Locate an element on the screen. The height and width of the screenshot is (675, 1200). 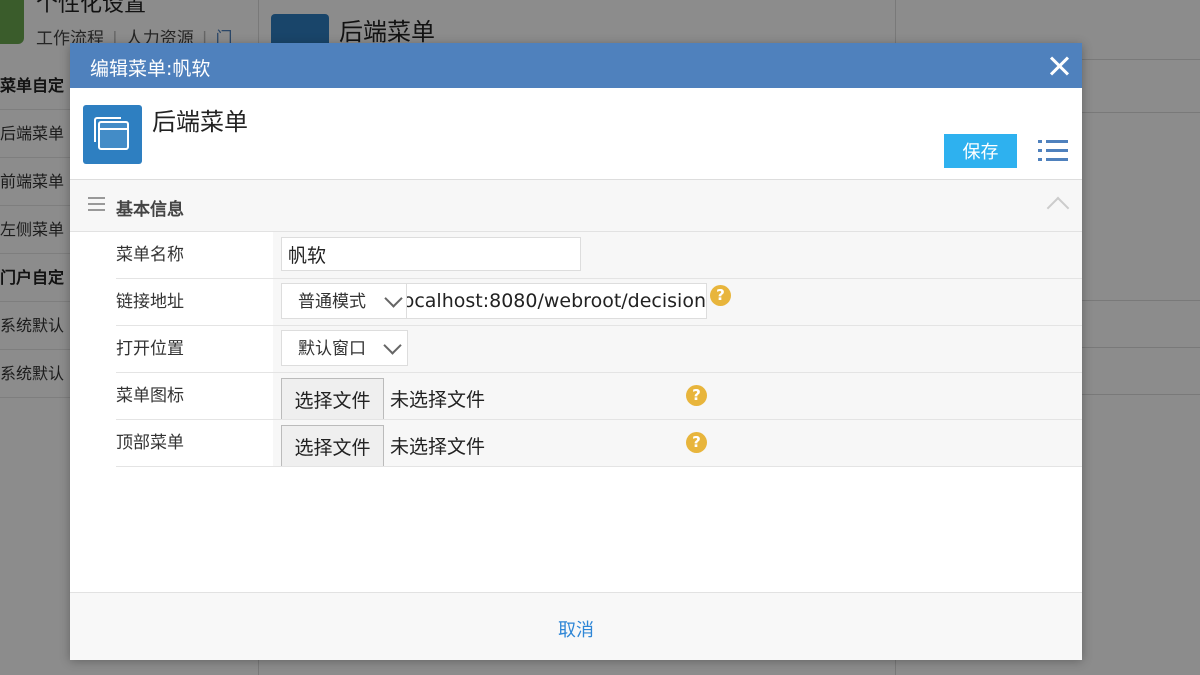
form-row-menu-name: 菜单名称 is located at coordinates (599, 255).